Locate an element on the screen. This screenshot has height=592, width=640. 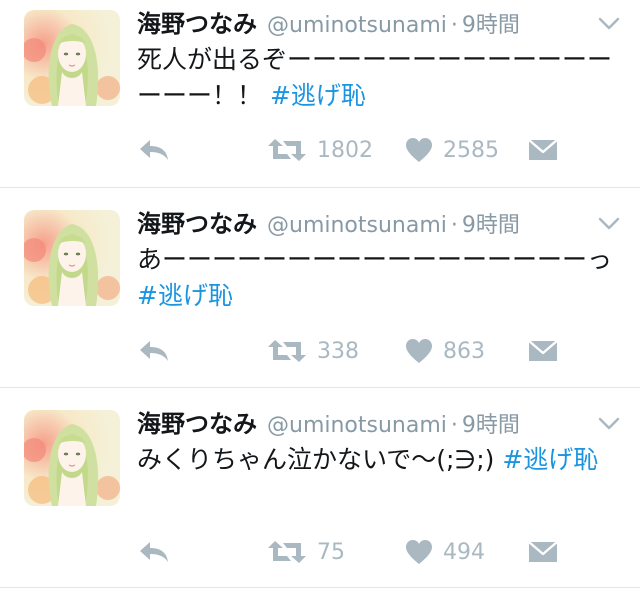
like-button: 2585 is located at coordinates (452, 150).